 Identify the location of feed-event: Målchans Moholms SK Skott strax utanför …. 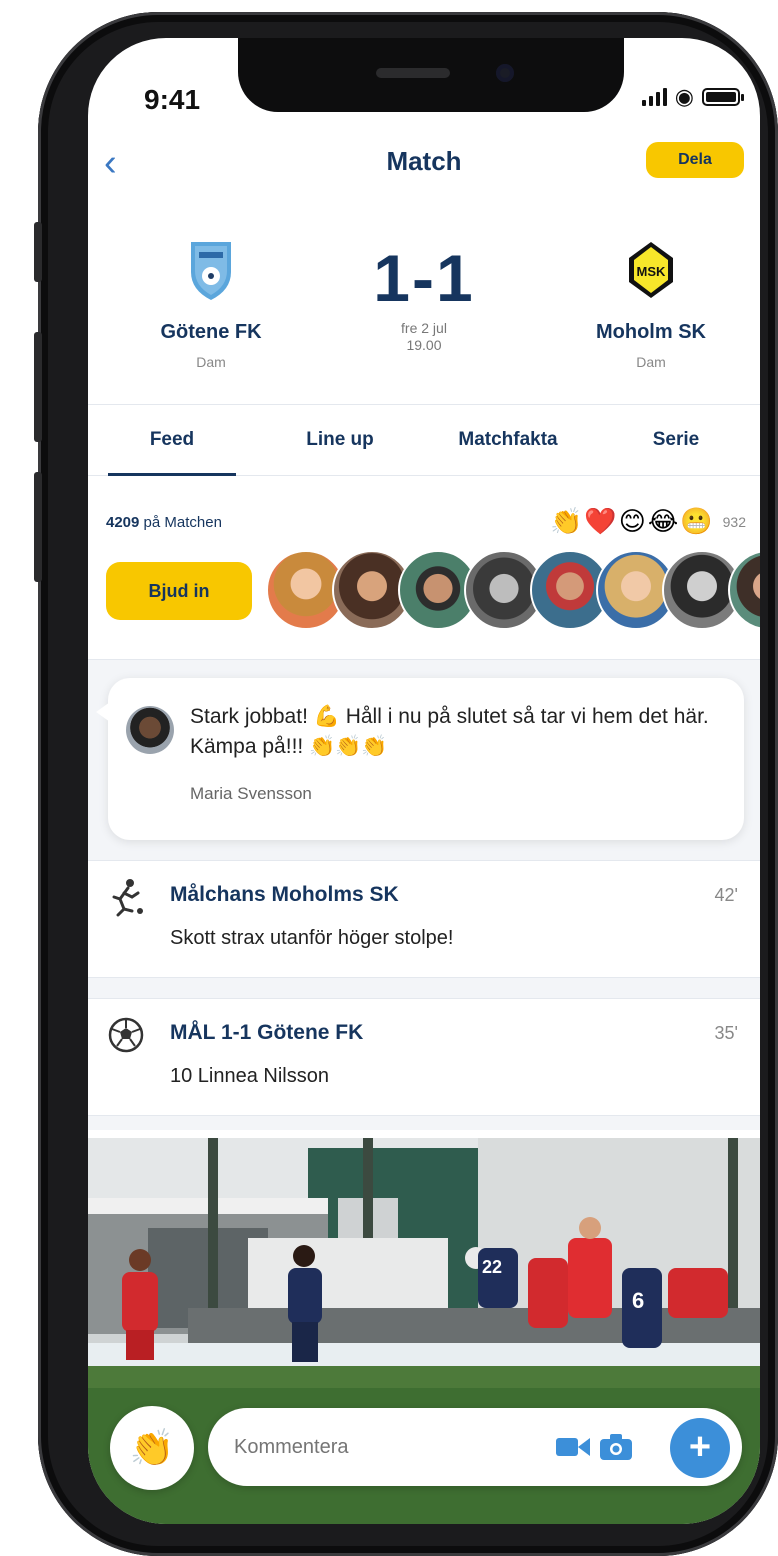
(424, 919).